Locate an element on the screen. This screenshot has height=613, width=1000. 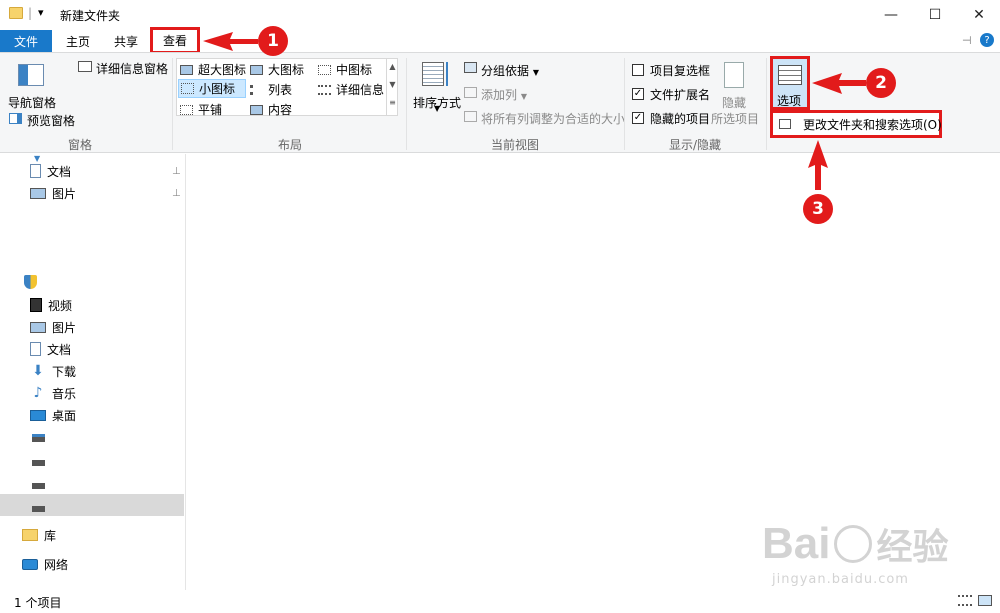
paw-icon is located at coordinates (853, 544).